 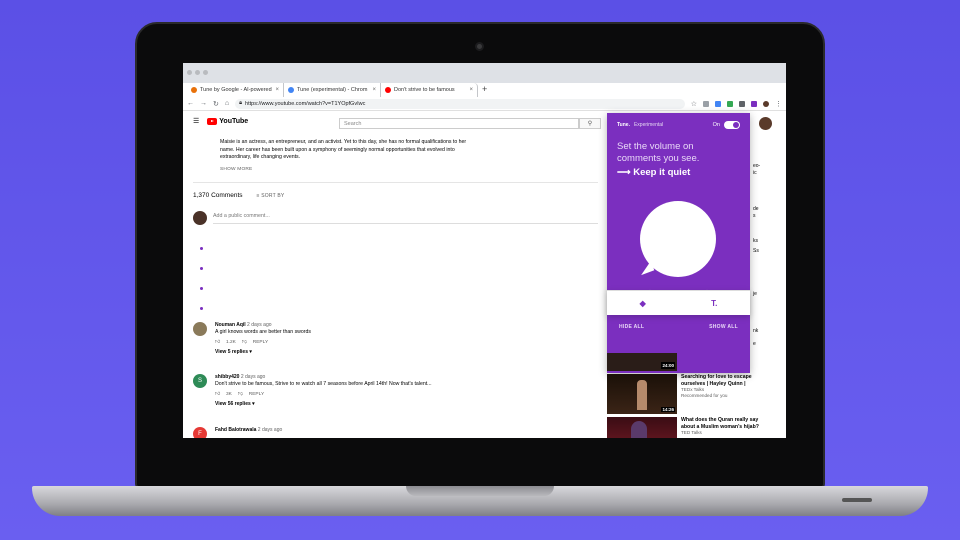 I want to click on tune-subline: ⟶ Keep it quiet, so click(x=654, y=172).